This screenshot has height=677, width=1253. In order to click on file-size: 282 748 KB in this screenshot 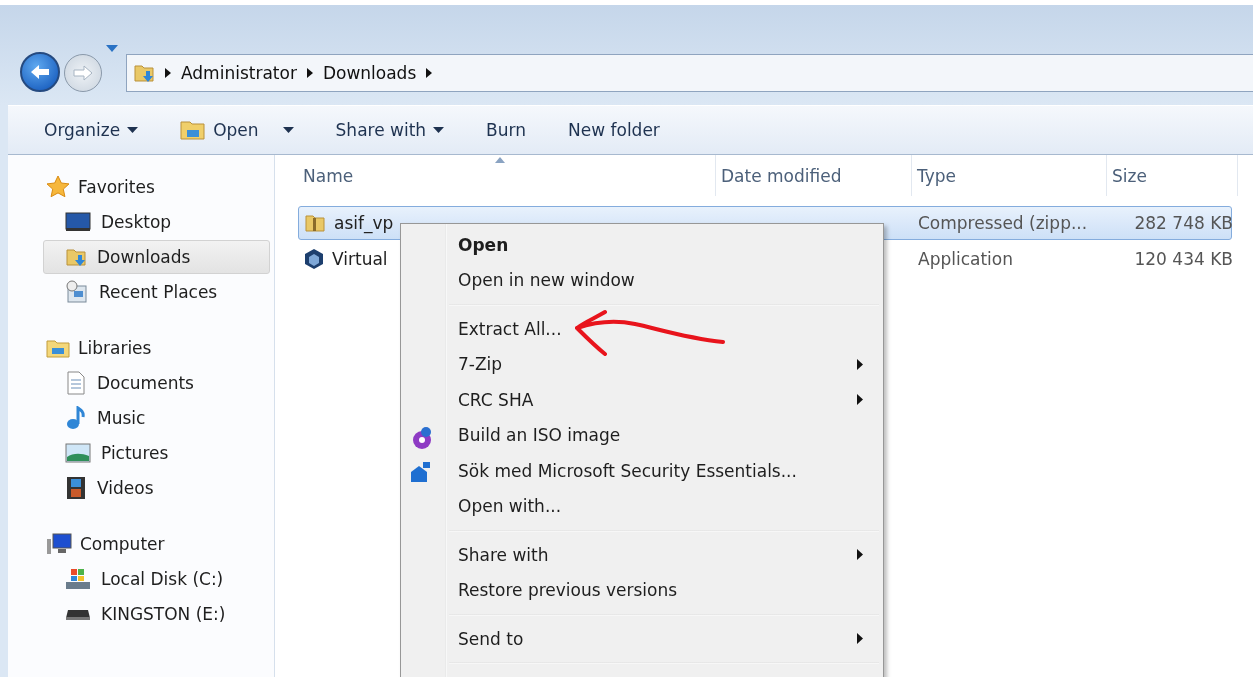, I will do `click(1183, 223)`.